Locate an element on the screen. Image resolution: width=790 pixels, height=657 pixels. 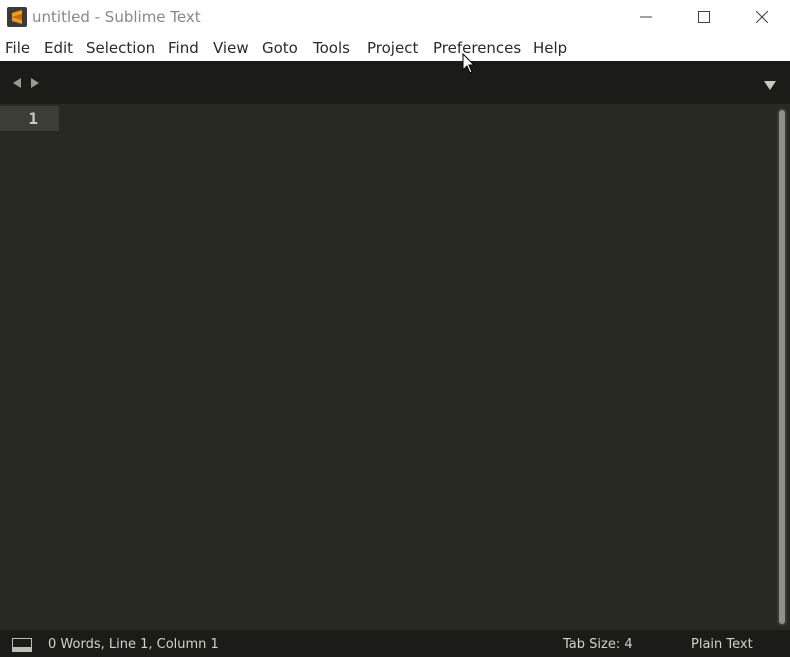
title-bar: untitled - Sublime Text is located at coordinates (395, 17).